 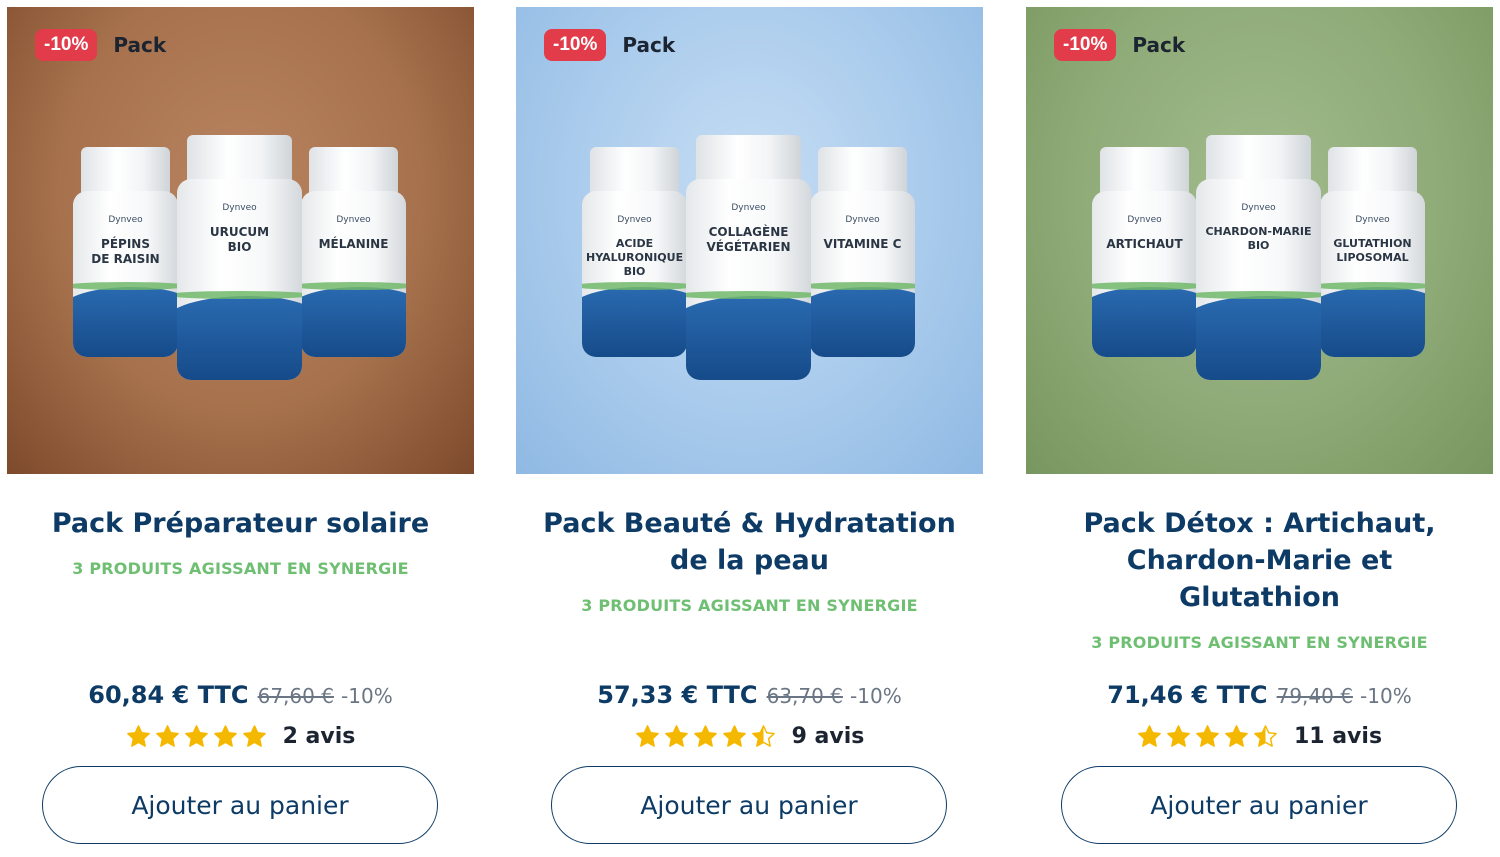 I want to click on review-count: 2 avis, so click(x=319, y=736).